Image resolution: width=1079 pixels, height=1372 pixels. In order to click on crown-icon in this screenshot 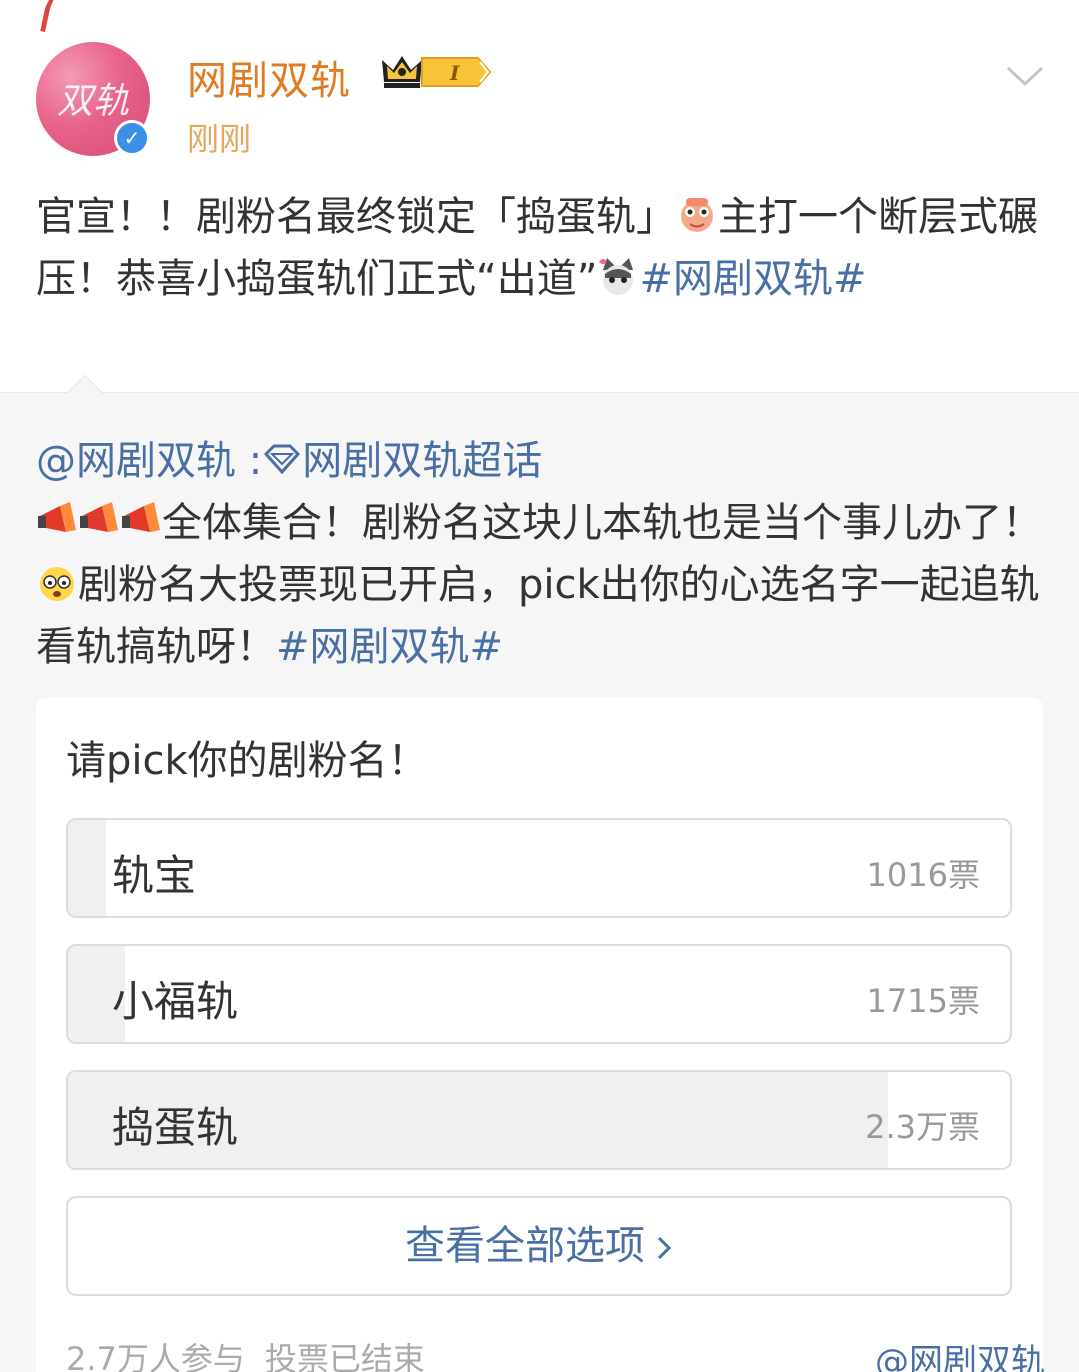, I will do `click(402, 72)`.